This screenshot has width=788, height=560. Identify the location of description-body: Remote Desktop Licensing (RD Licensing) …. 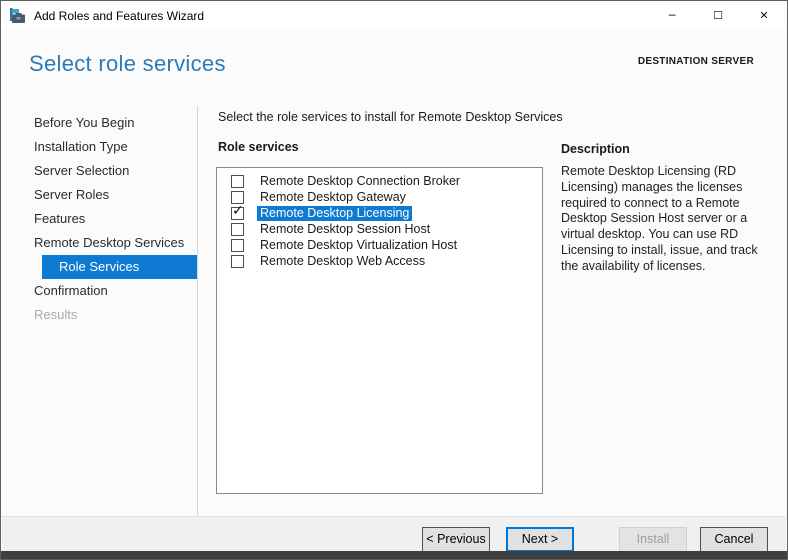
(659, 218).